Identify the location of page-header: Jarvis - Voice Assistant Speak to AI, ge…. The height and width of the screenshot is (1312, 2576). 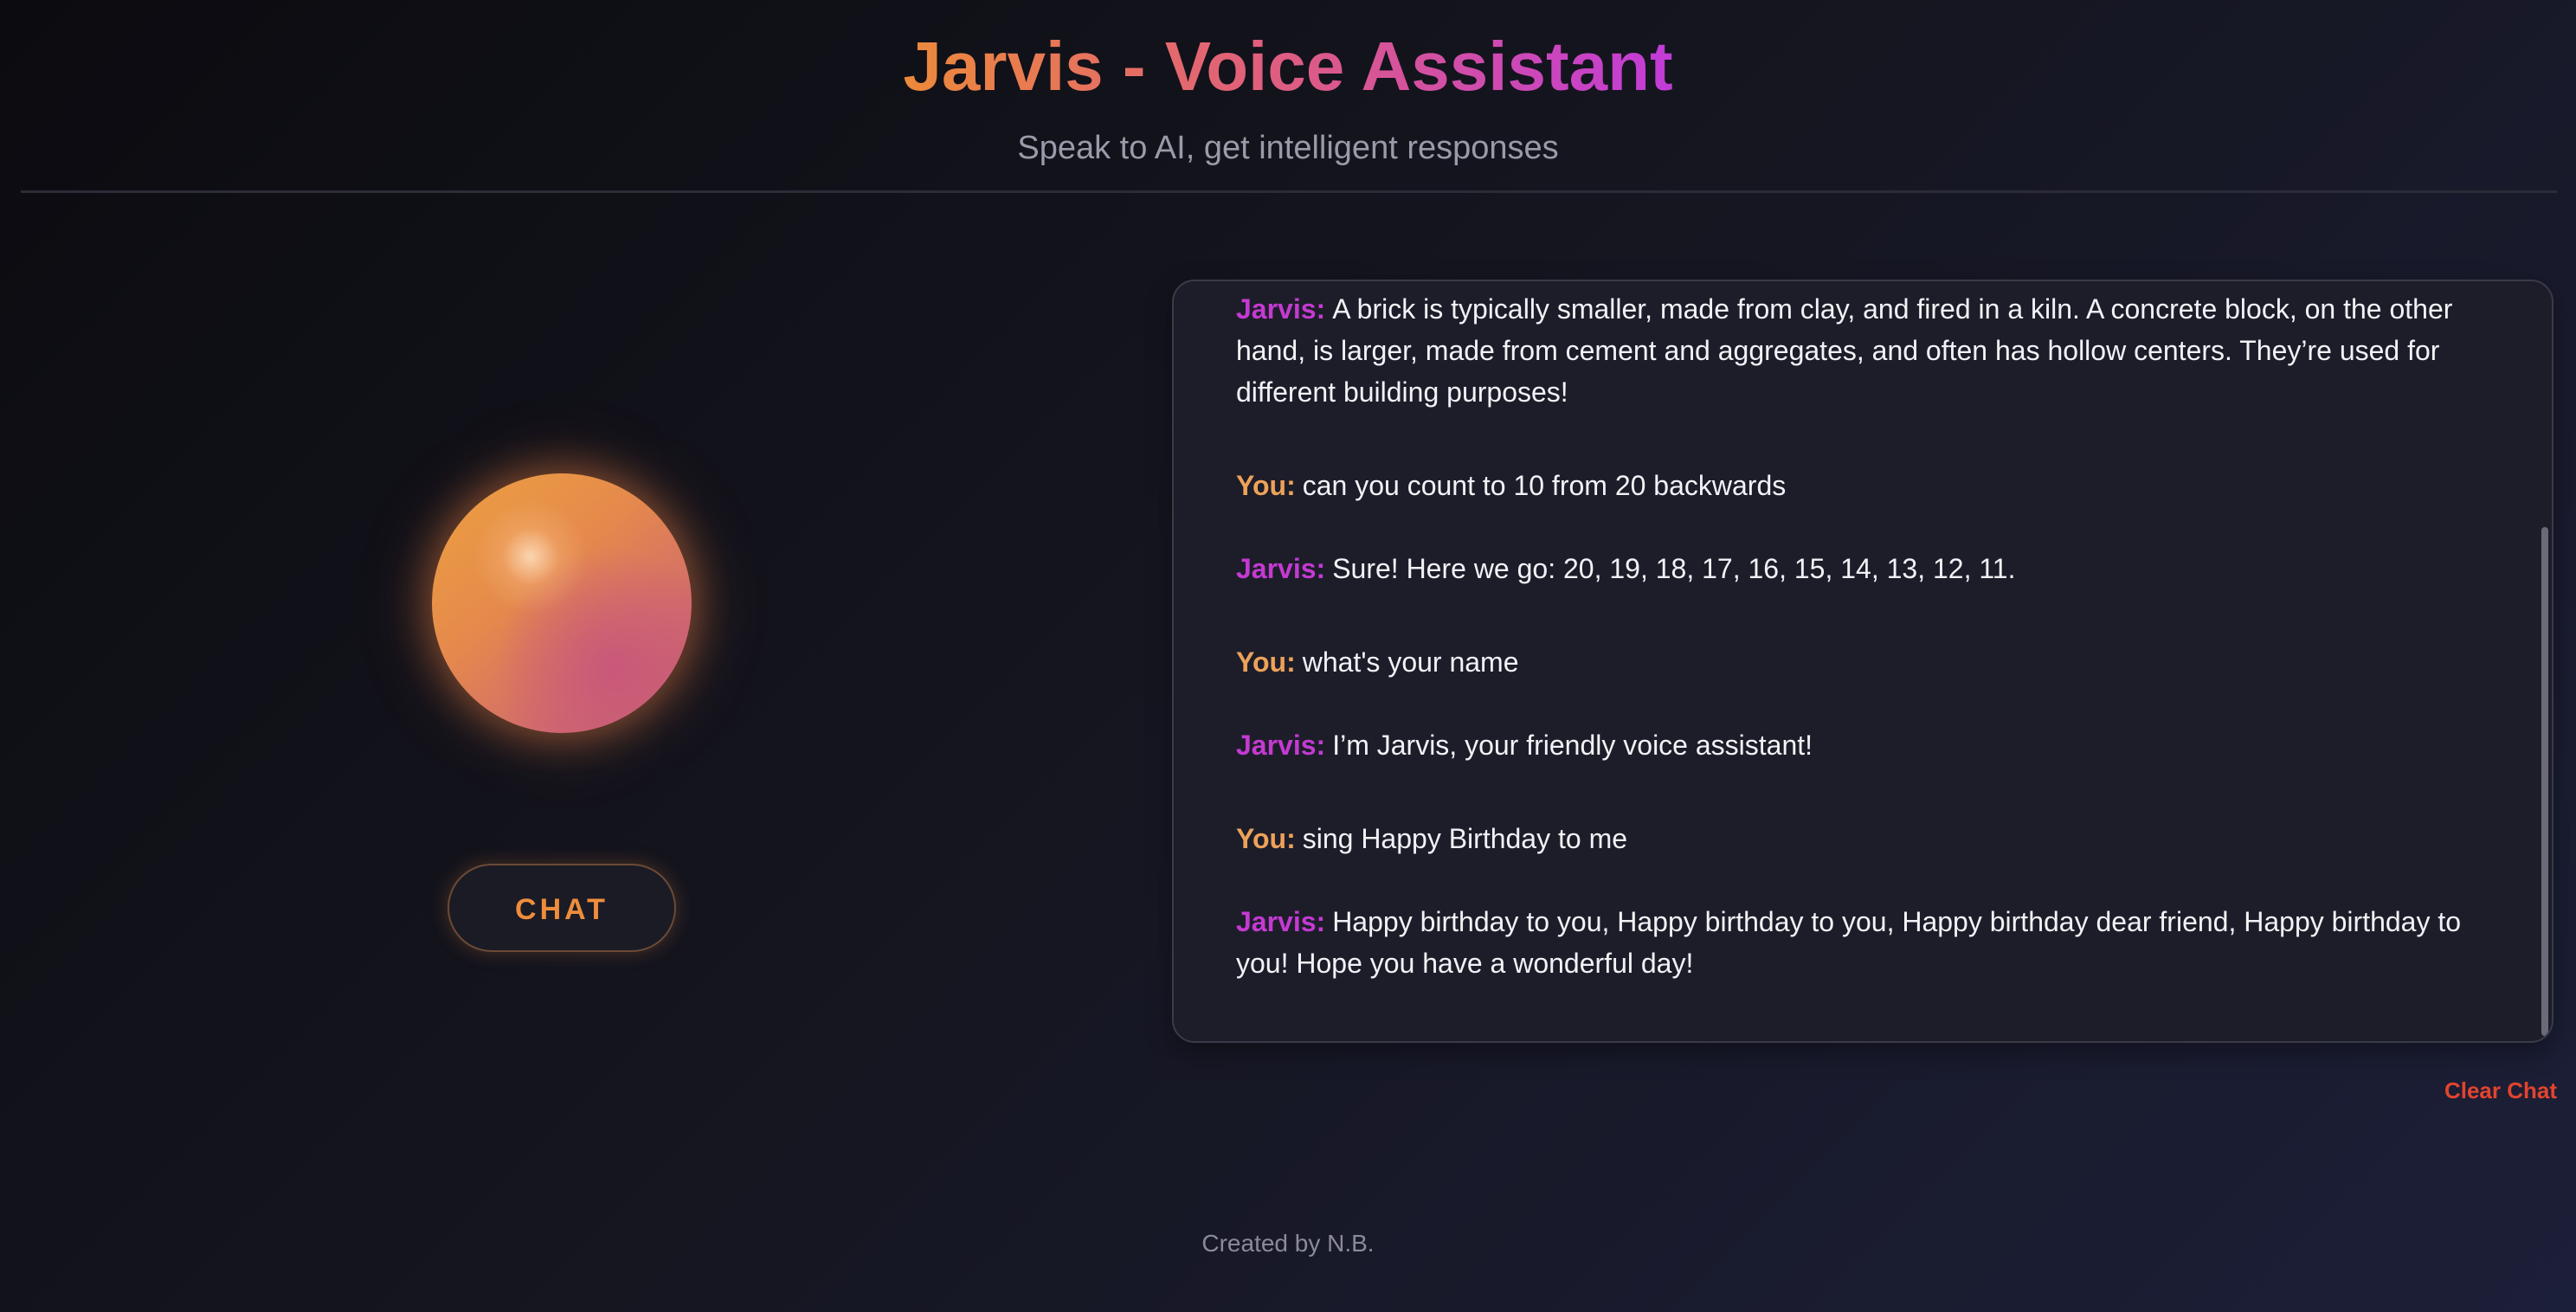
(1288, 97).